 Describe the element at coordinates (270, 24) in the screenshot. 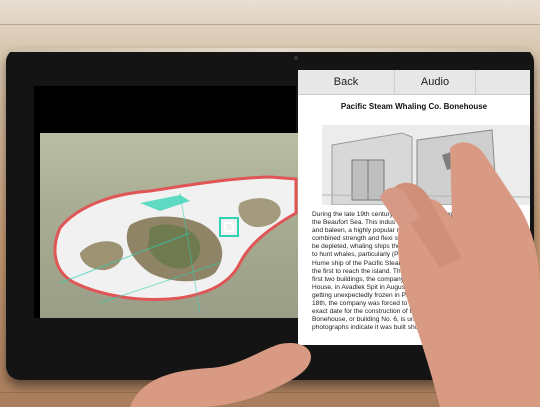

I see `wood-seam` at that location.